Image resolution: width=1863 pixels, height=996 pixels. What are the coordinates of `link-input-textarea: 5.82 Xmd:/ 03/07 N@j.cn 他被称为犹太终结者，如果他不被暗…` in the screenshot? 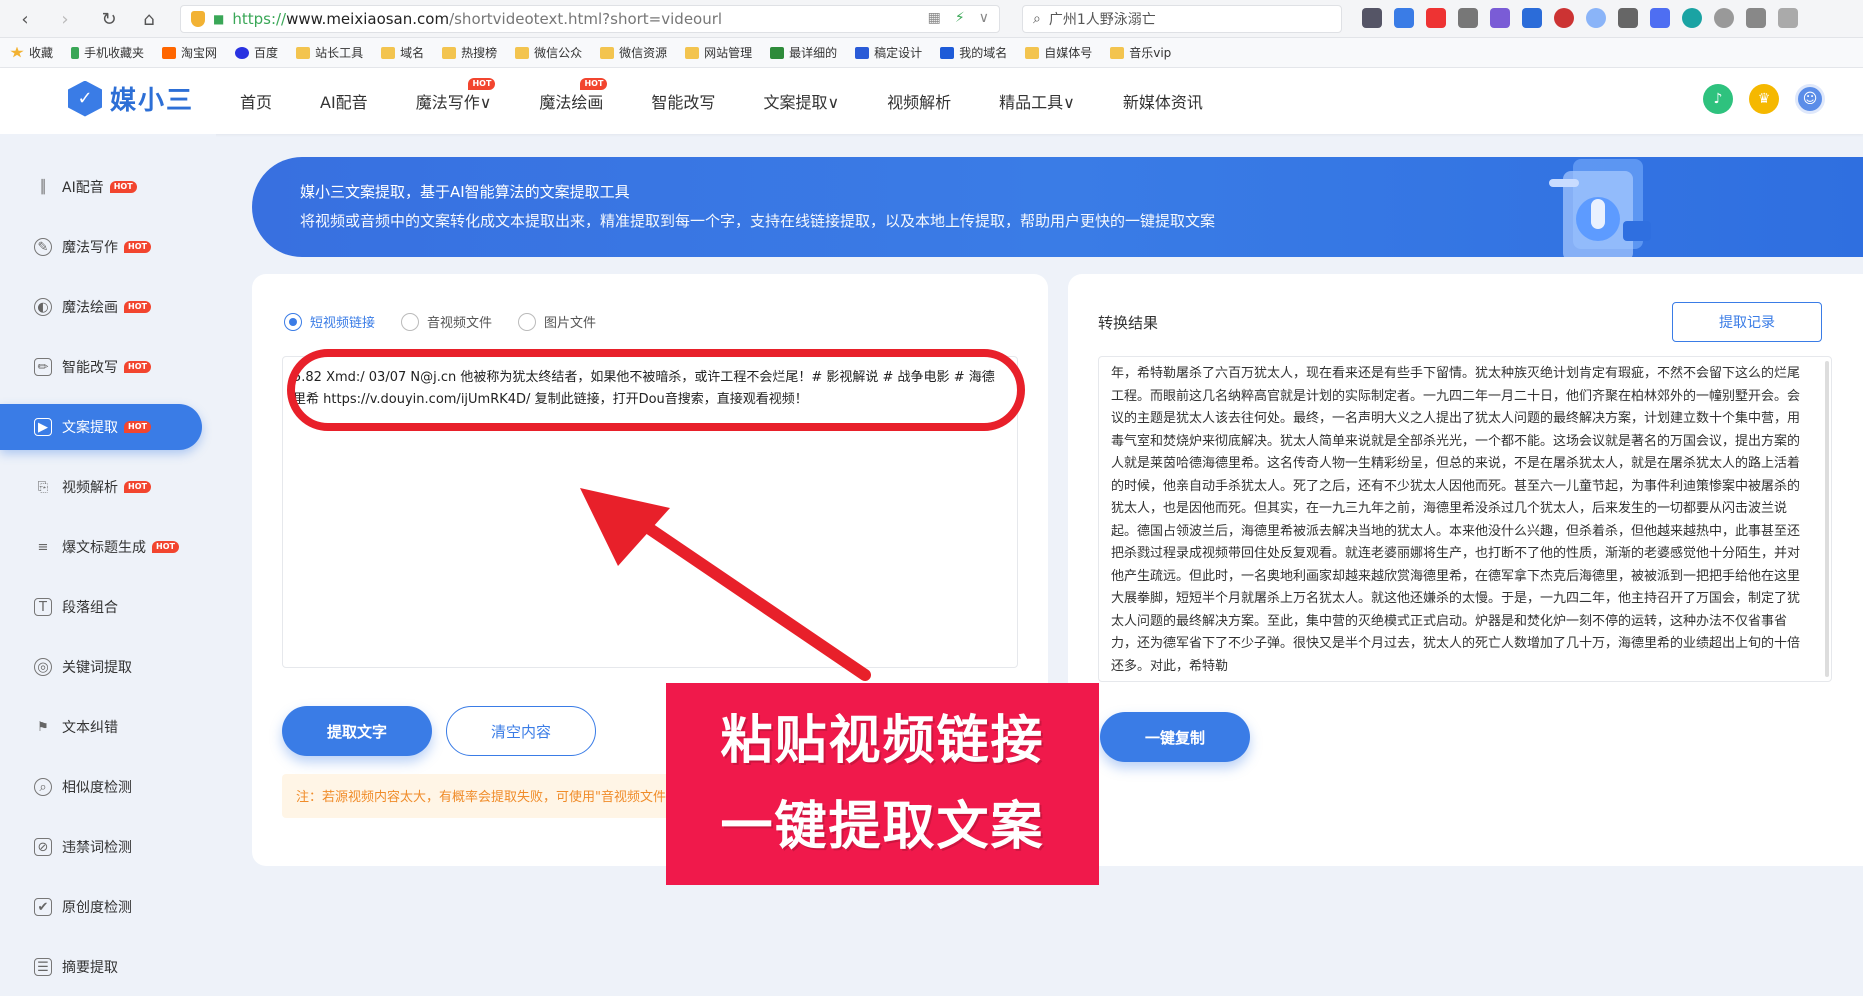 It's located at (653, 508).